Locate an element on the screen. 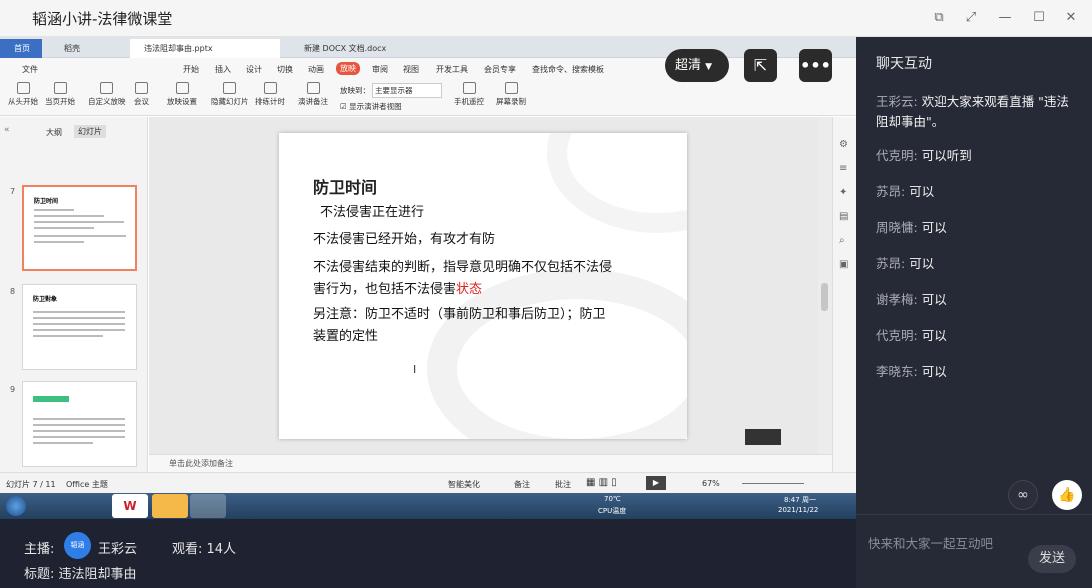  zoom-level: 67% is located at coordinates (711, 483).